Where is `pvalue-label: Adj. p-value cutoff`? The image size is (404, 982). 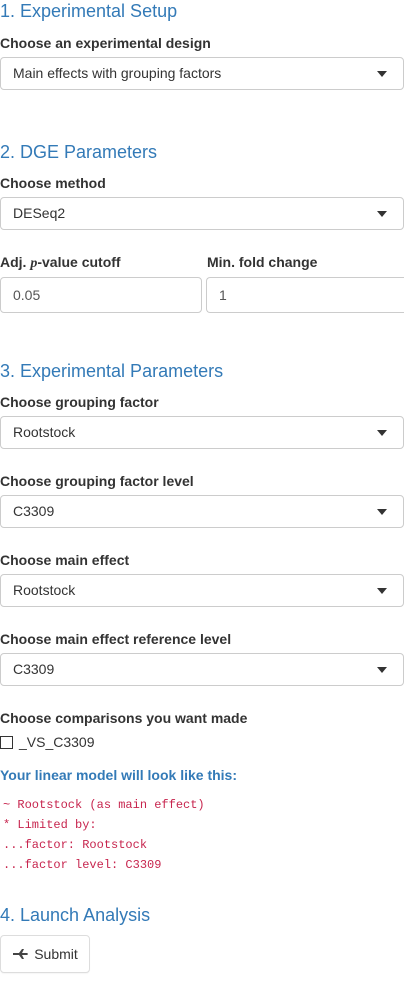 pvalue-label: Adj. p-value cutoff is located at coordinates (60, 263).